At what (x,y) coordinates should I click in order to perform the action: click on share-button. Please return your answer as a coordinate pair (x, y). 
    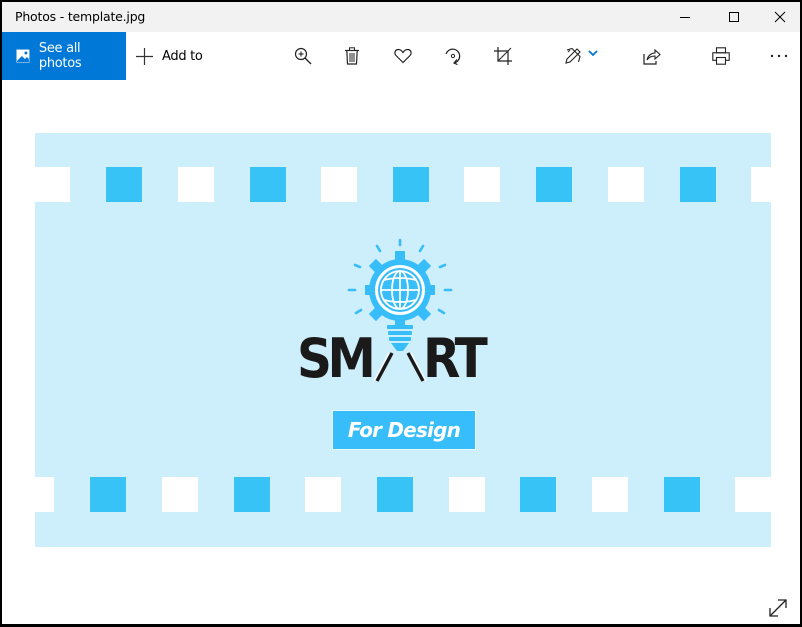
    Looking at the image, I should click on (652, 56).